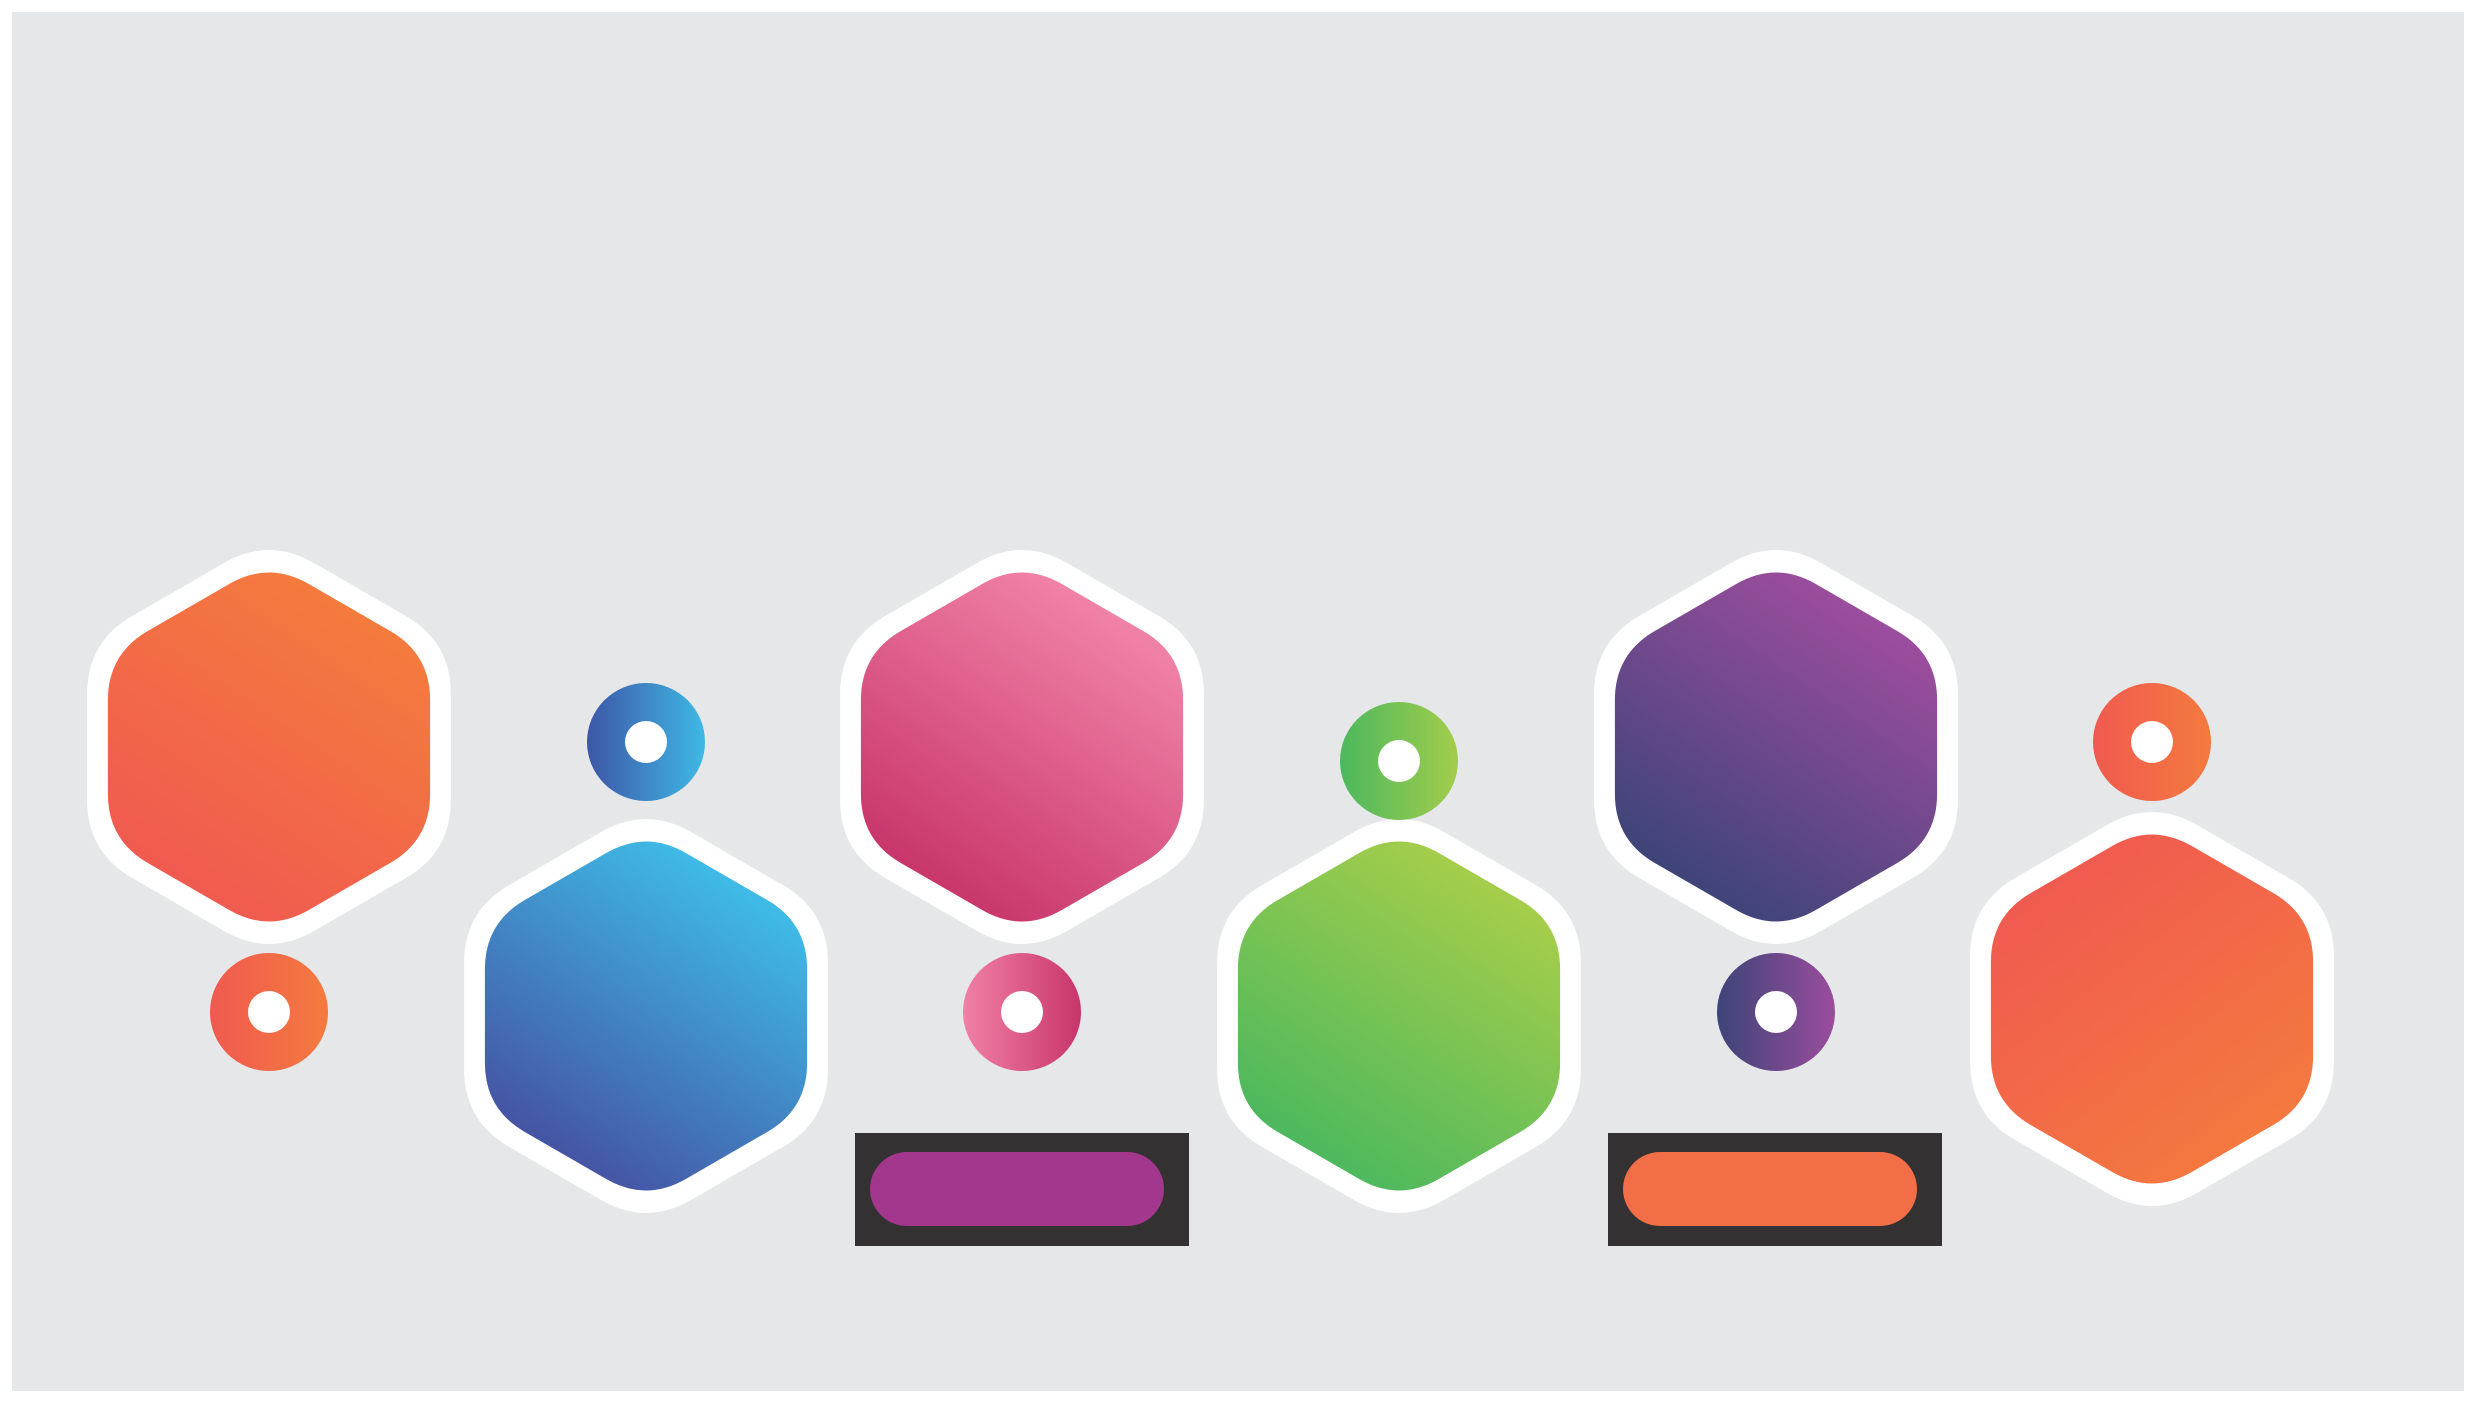  I want to click on dot-orange-2-center, so click(2152, 742).